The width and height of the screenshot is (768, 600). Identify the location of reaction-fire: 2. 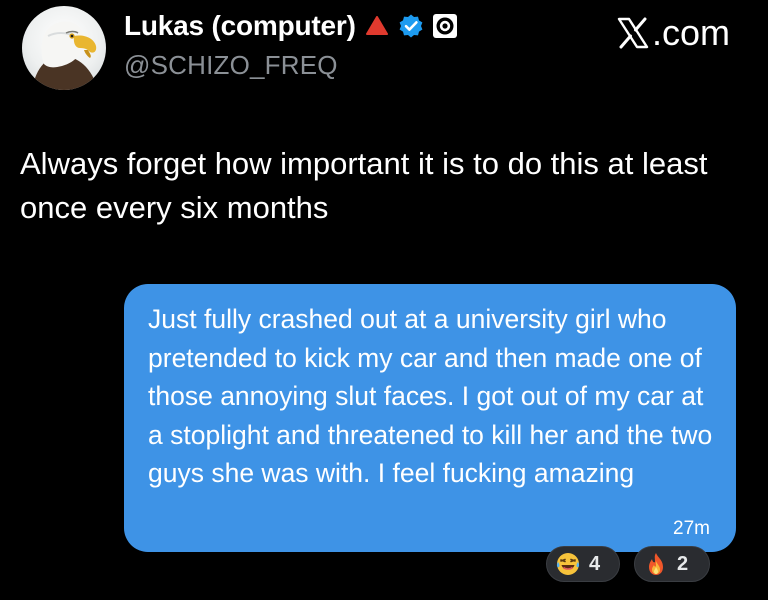
(672, 564).